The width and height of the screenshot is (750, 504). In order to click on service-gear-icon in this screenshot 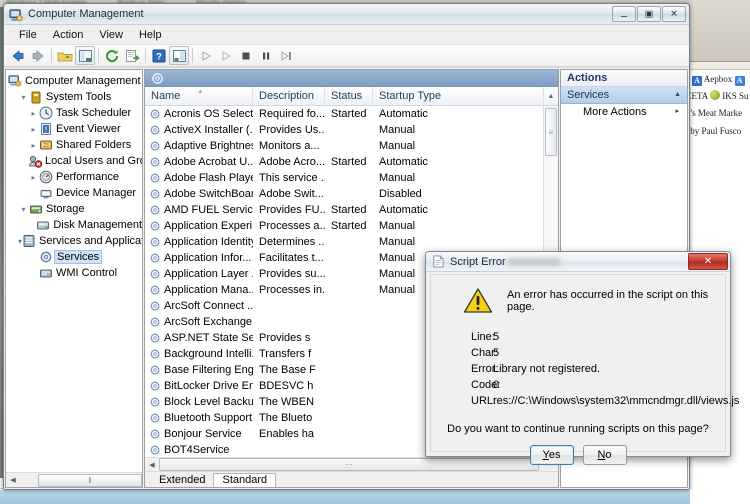, I will do `click(155, 242)`.